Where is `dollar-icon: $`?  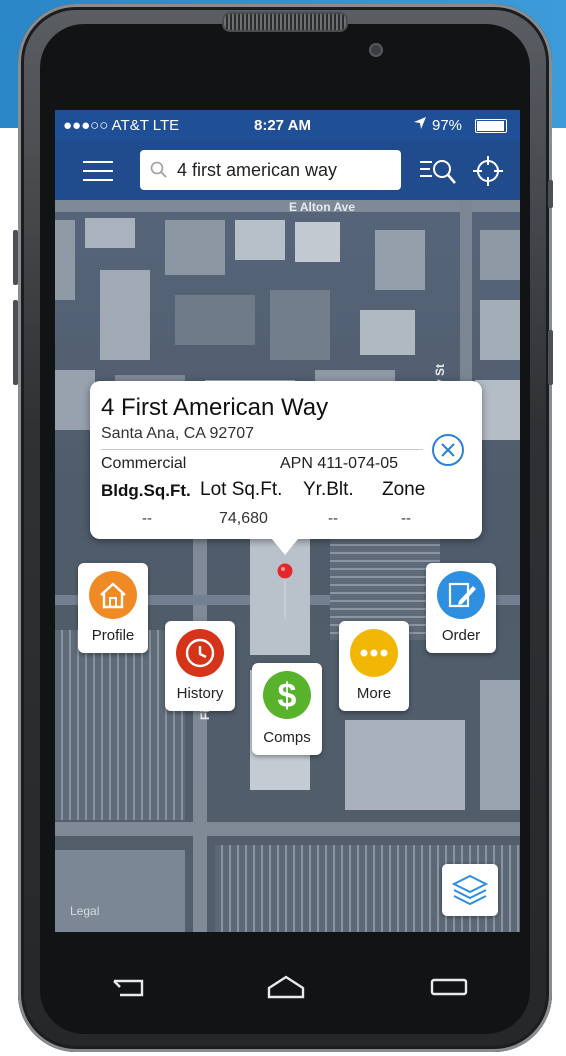
dollar-icon: $ is located at coordinates (287, 695).